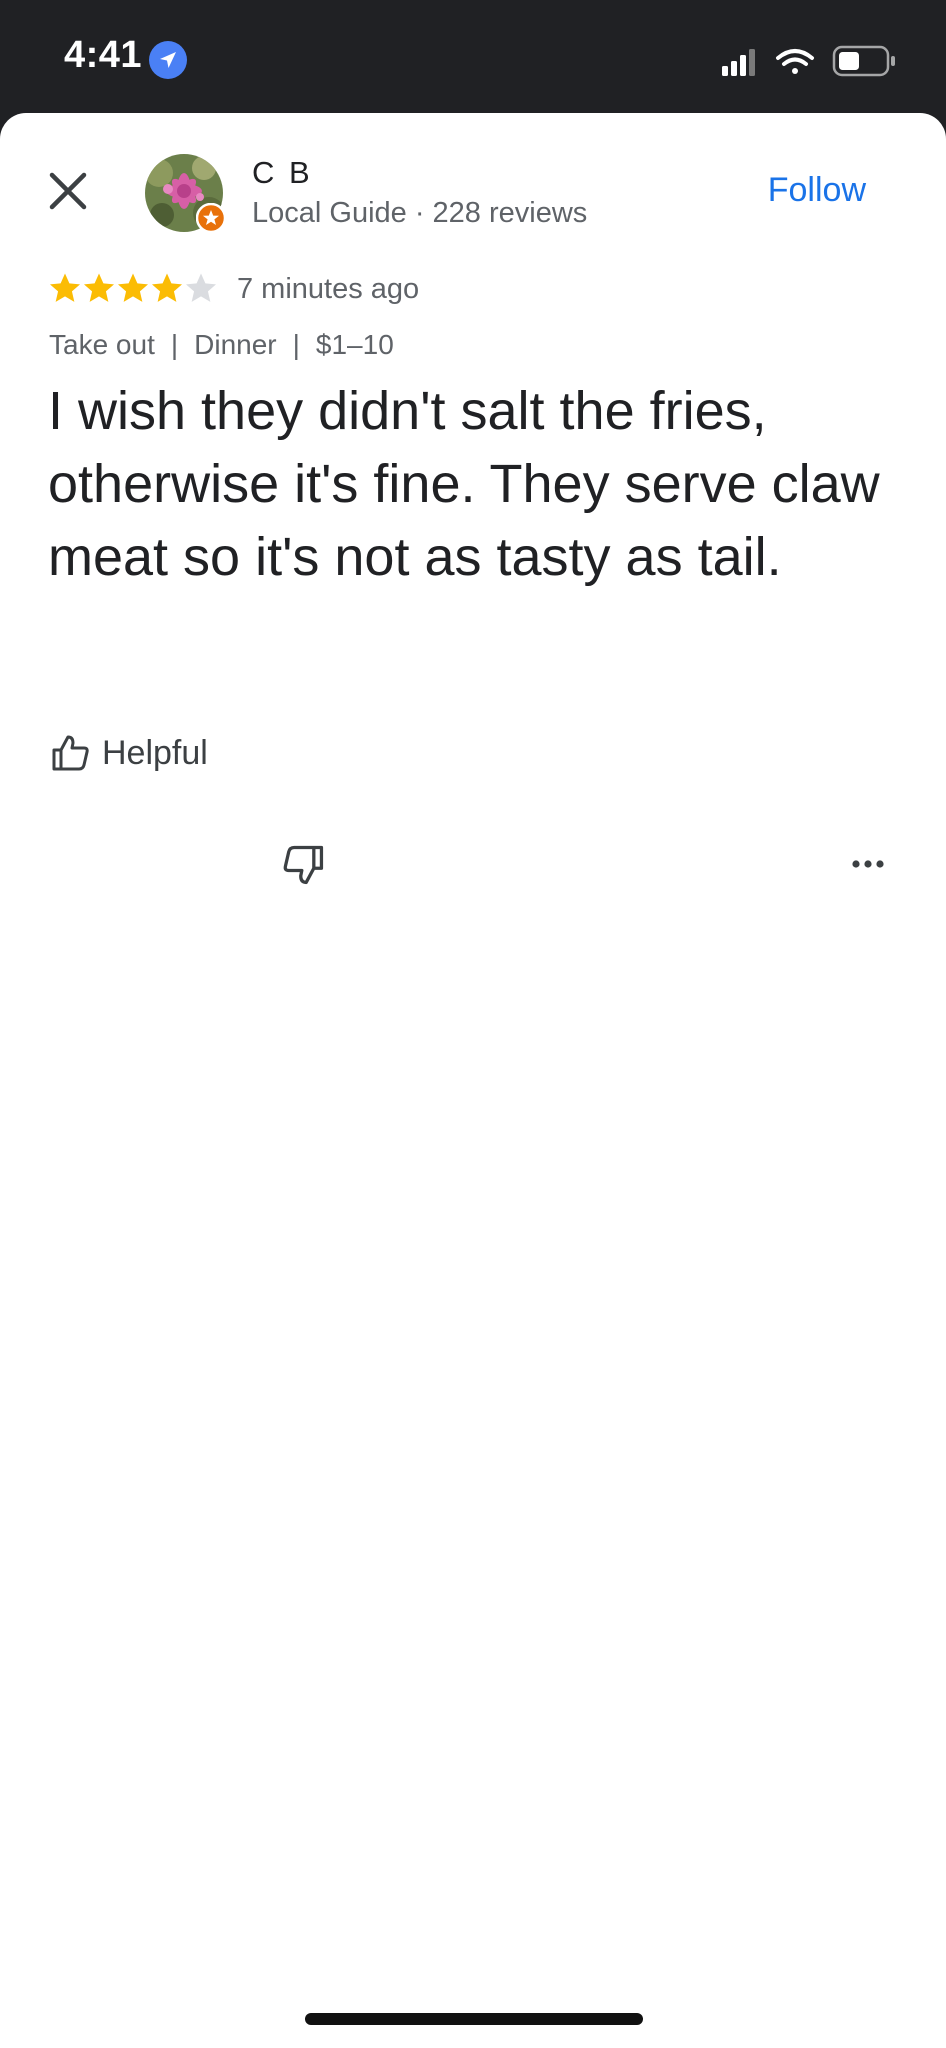  Describe the element at coordinates (168, 60) in the screenshot. I see `location-arrow-icon` at that location.